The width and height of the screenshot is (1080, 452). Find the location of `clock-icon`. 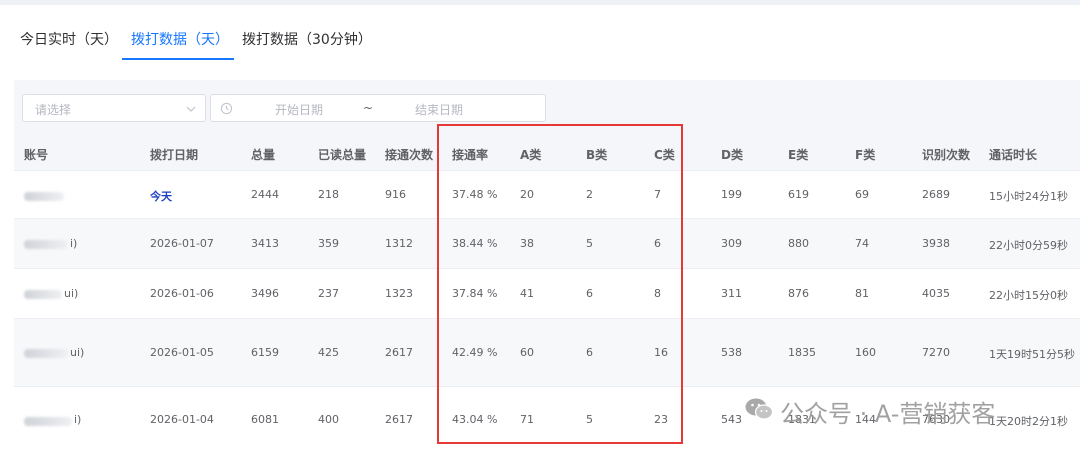

clock-icon is located at coordinates (226, 108).